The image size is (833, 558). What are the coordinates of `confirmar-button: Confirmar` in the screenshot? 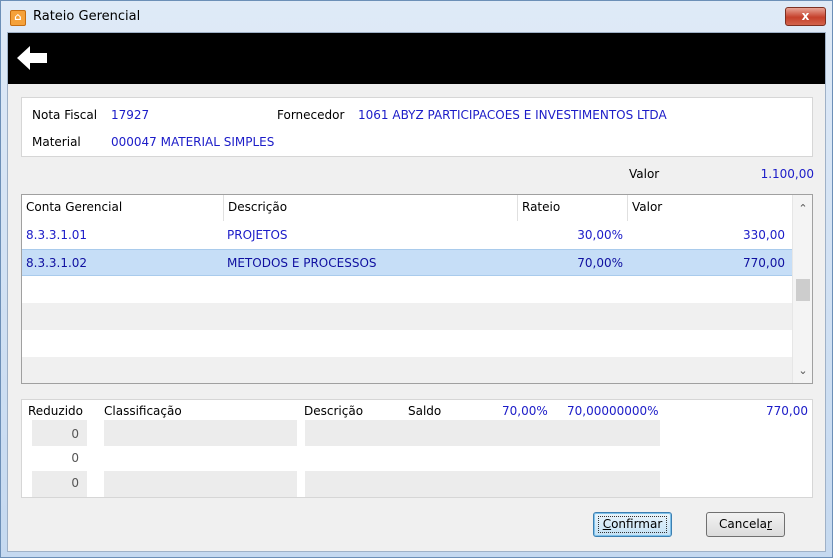 It's located at (632, 524).